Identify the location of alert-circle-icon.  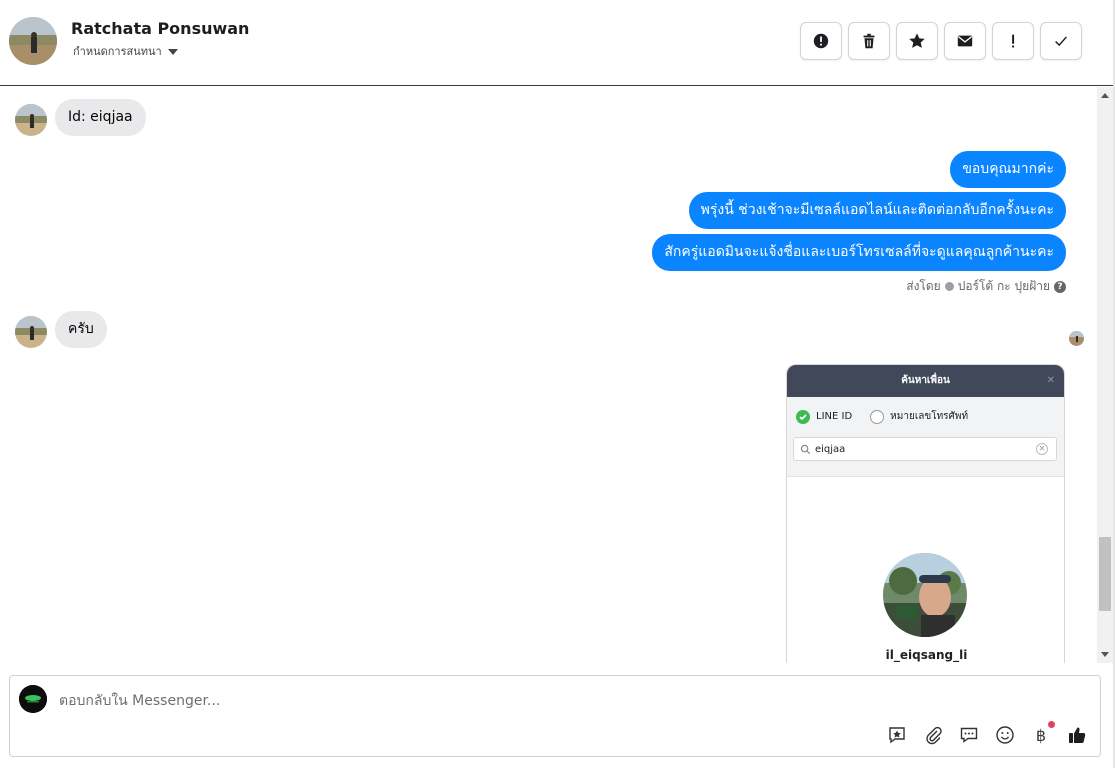
(821, 41).